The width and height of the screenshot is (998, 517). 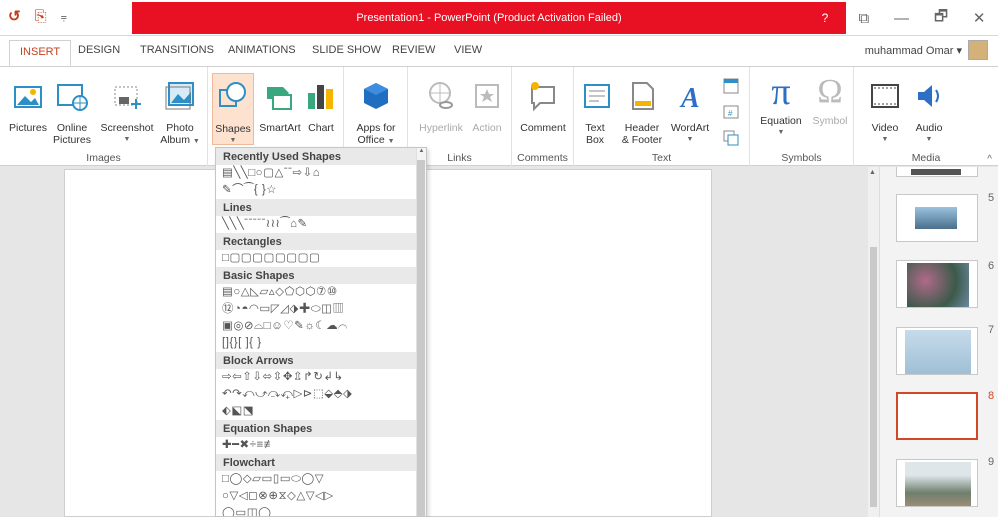 What do you see at coordinates (909, 51) in the screenshot?
I see `user-name: muhammad Omar` at bounding box center [909, 51].